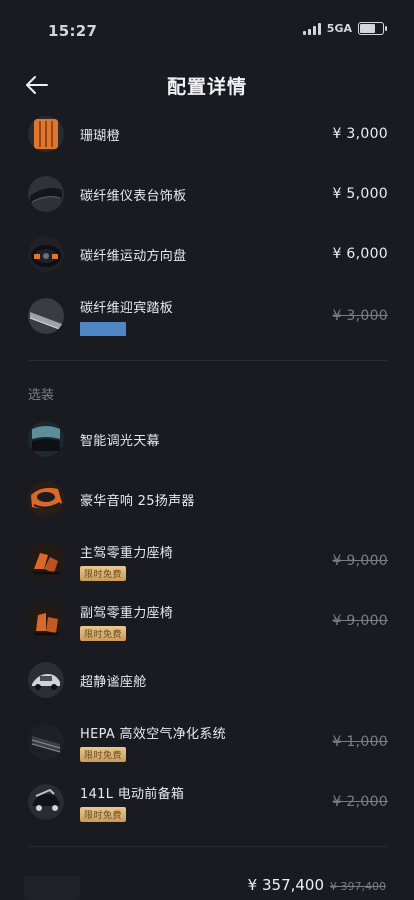 Image resolution: width=414 pixels, height=900 pixels. Describe the element at coordinates (208, 134) in the screenshot. I see `config-item-coral-orange: 珊瑚橙 ¥ 3,000` at that location.